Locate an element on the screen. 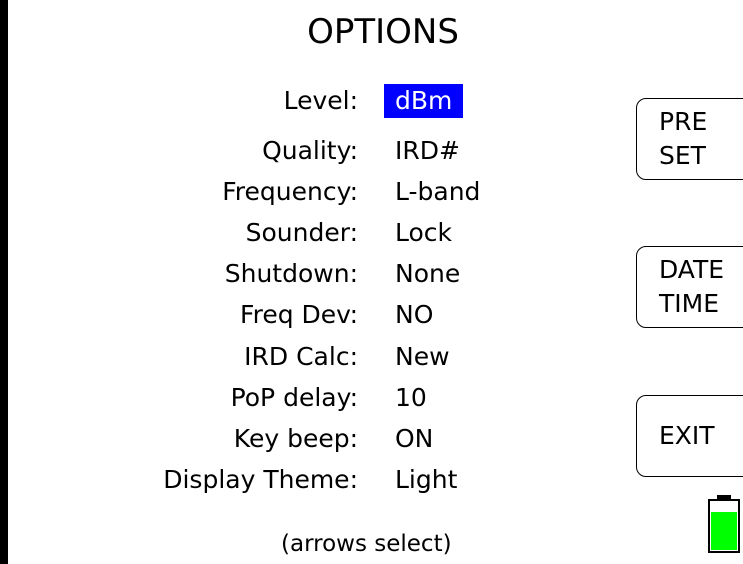  option-label-frequency: Frequency: is located at coordinates (290, 191).